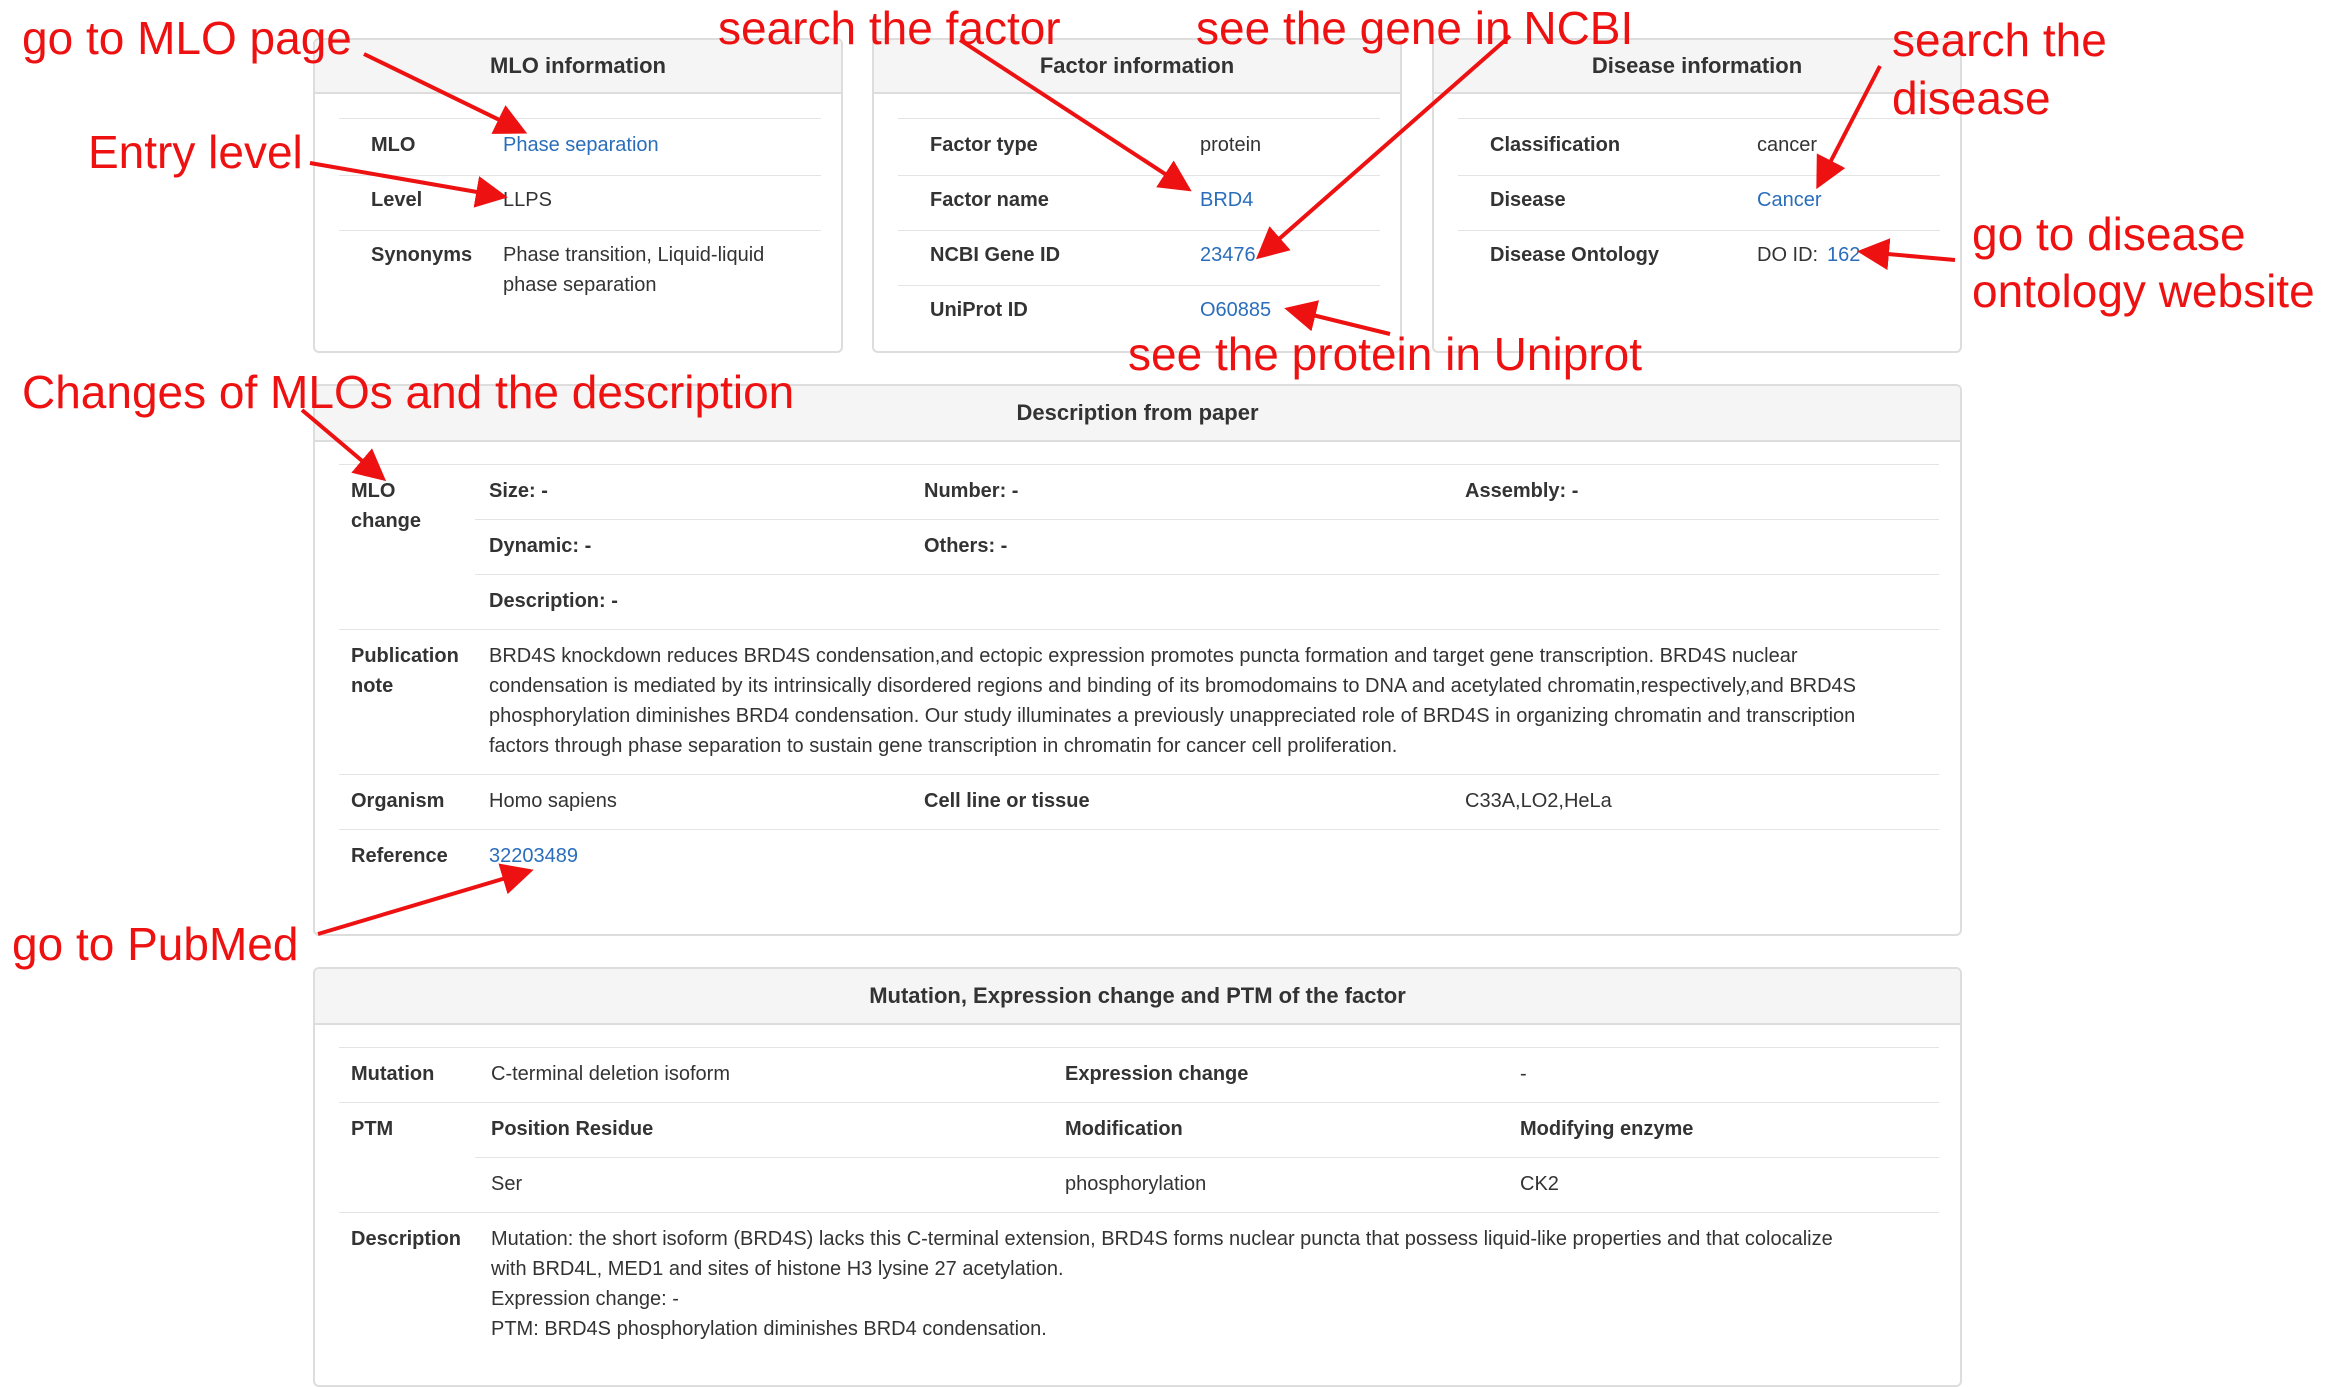 This screenshot has width=2341, height=1387. What do you see at coordinates (373, 491) in the screenshot?
I see `mlo-change-label-1: MLO` at bounding box center [373, 491].